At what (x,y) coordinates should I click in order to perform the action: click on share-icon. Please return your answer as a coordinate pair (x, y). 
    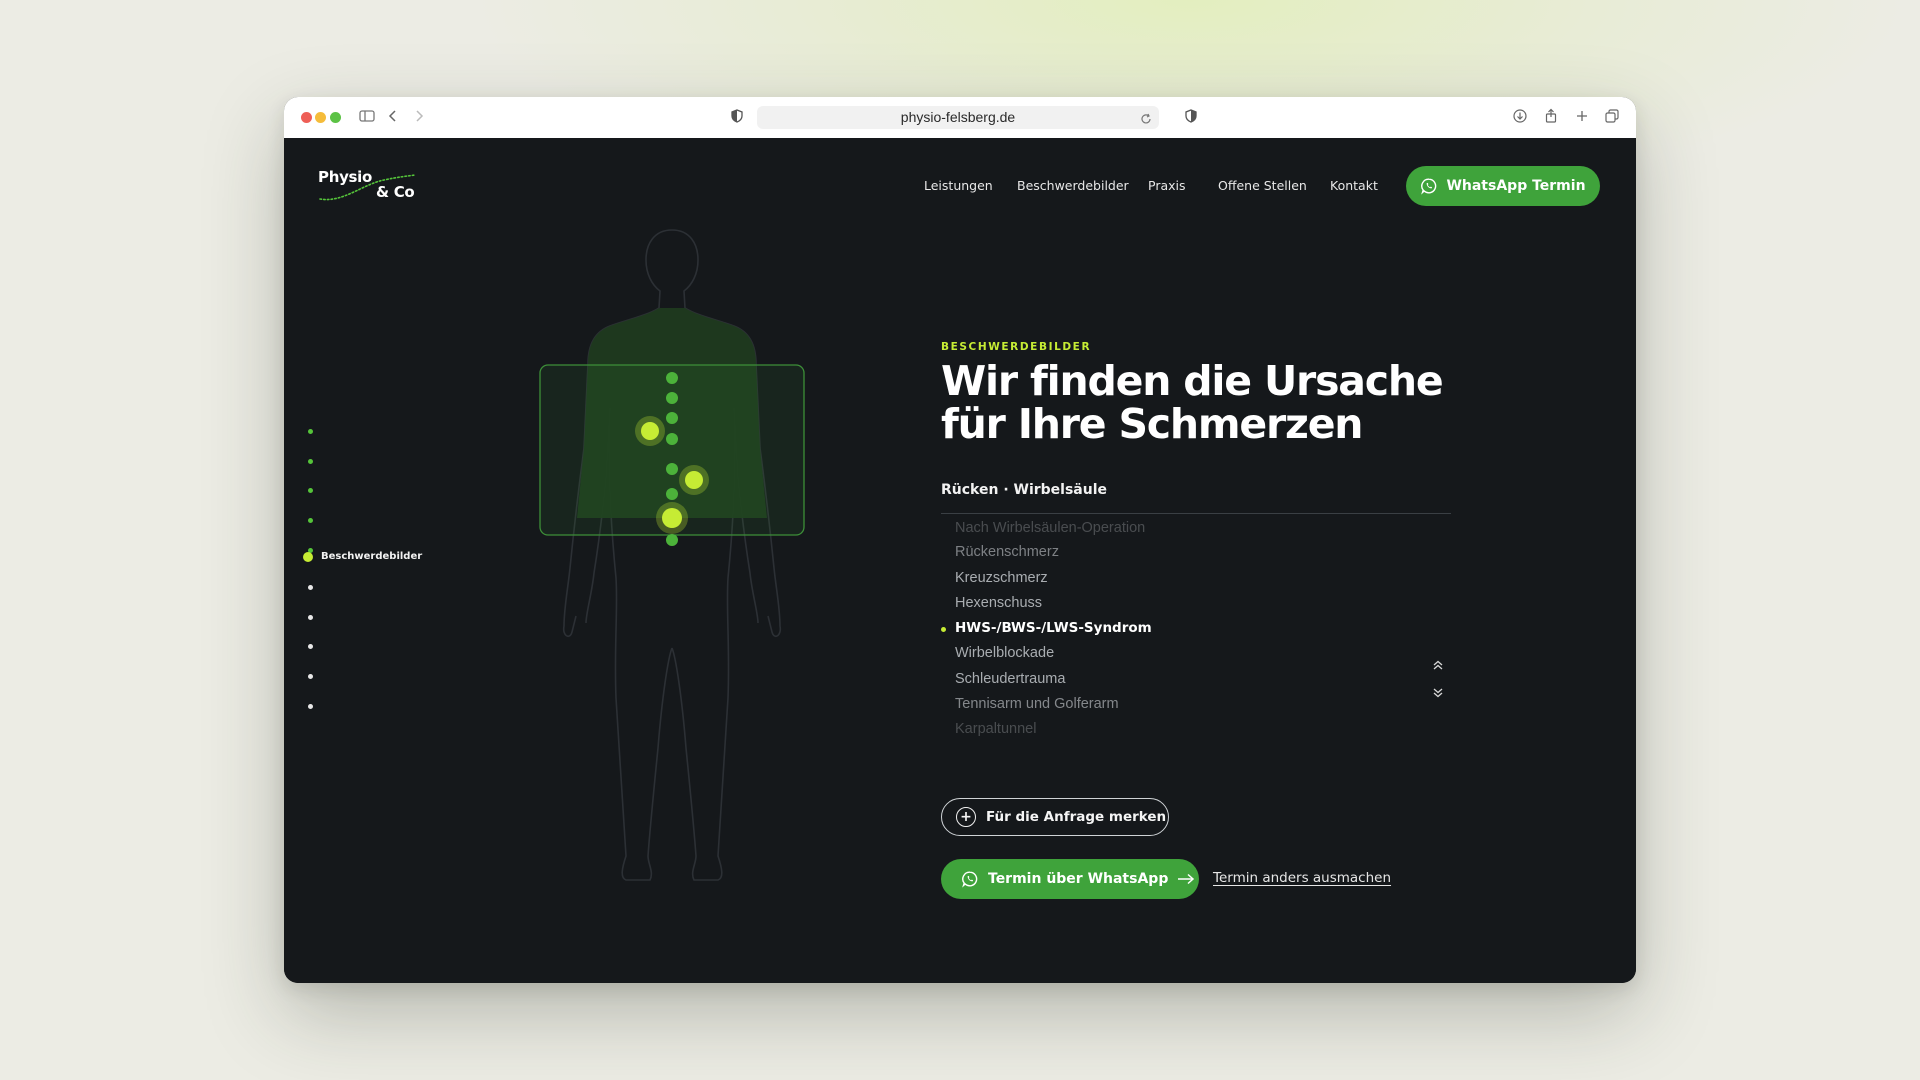
    Looking at the image, I should click on (1552, 117).